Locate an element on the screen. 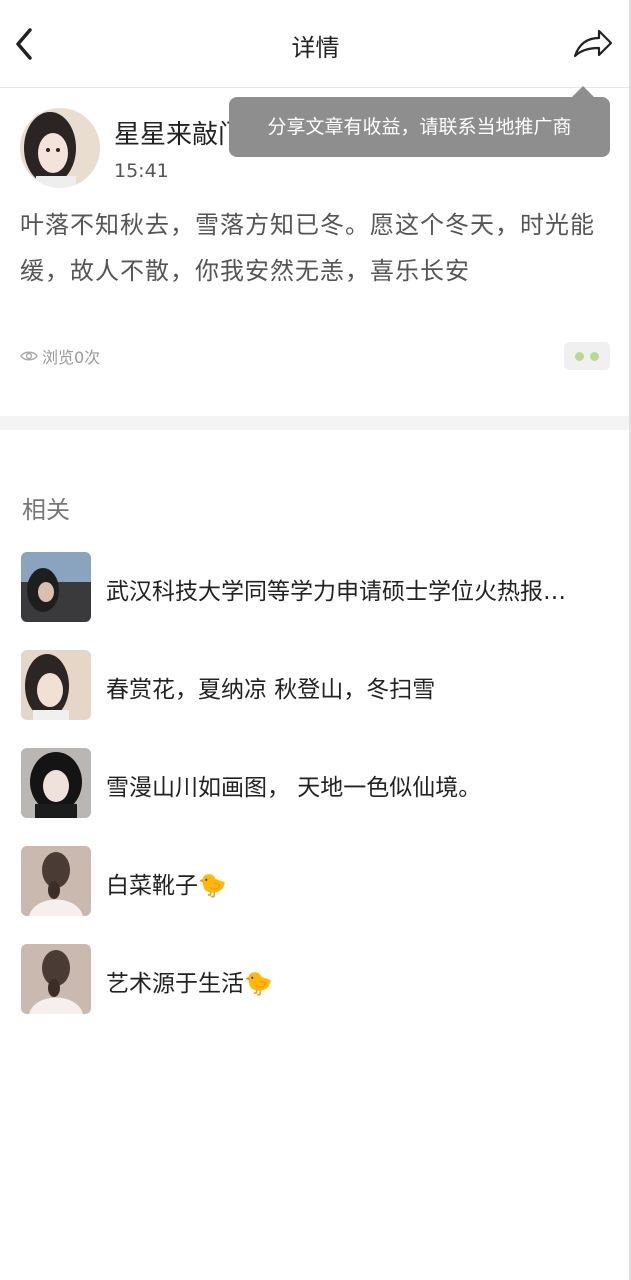 The height and width of the screenshot is (1280, 631). share-button is located at coordinates (593, 44).